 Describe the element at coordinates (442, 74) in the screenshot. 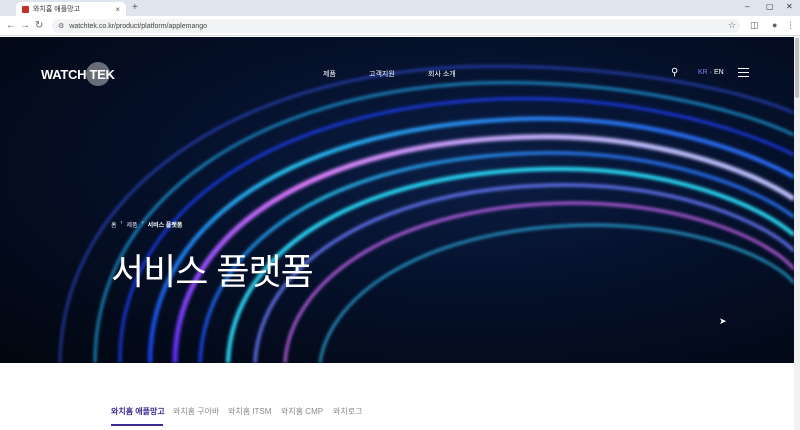

I see `nav-item-company: 회사 소개` at that location.